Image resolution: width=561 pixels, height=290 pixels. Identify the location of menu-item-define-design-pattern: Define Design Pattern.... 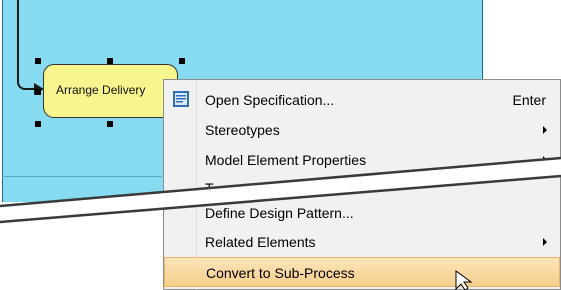
(362, 213).